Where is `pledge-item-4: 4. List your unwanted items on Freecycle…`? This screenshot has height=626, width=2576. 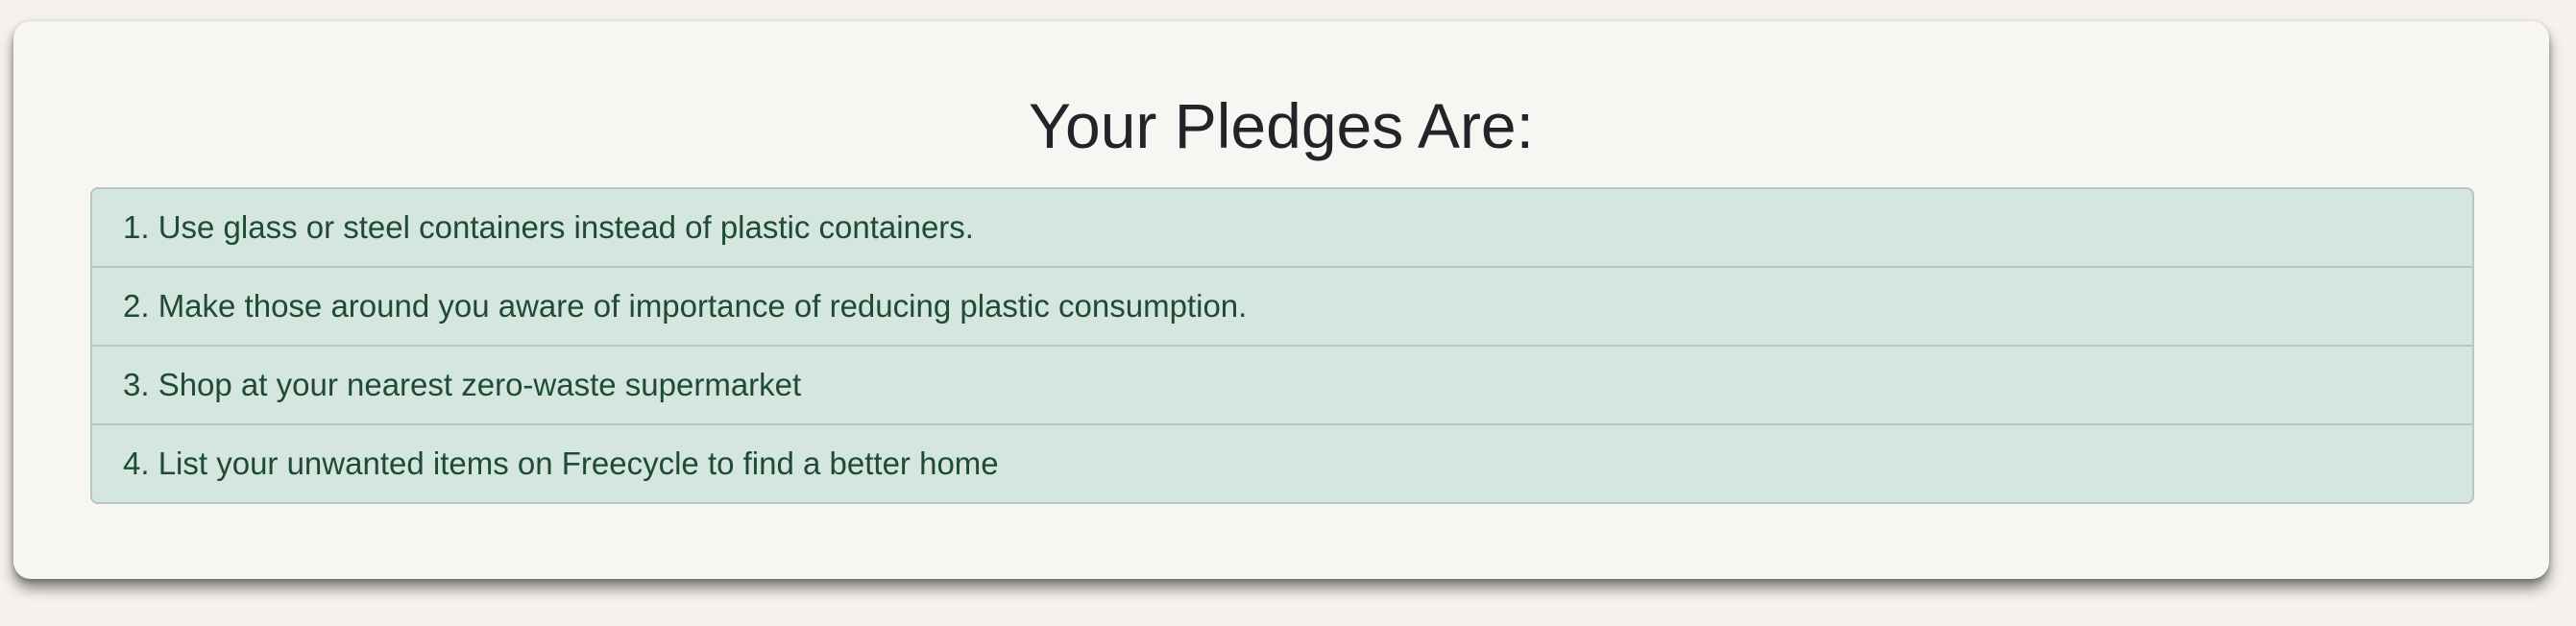
pledge-item-4: 4. List your unwanted items on Freecycle… is located at coordinates (1282, 462).